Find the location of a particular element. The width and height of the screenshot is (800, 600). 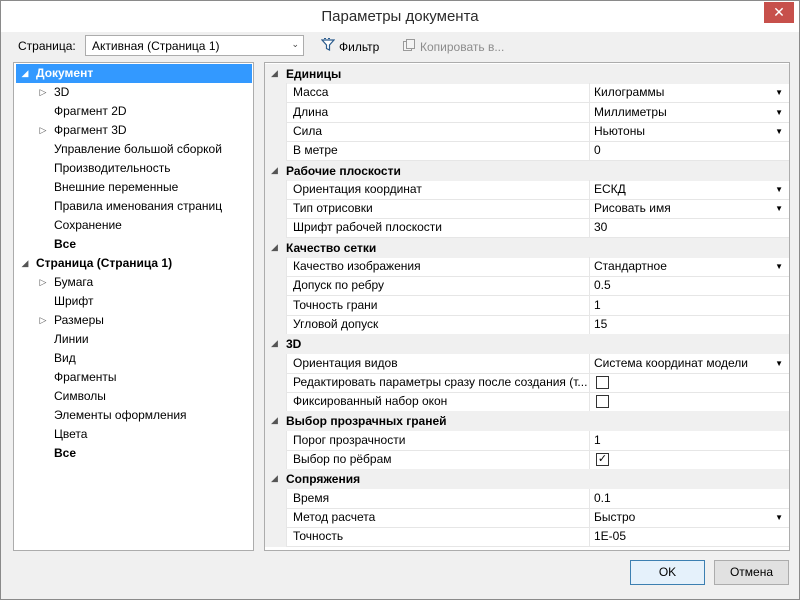

property-category: ◢ Единицы is located at coordinates (527, 74).